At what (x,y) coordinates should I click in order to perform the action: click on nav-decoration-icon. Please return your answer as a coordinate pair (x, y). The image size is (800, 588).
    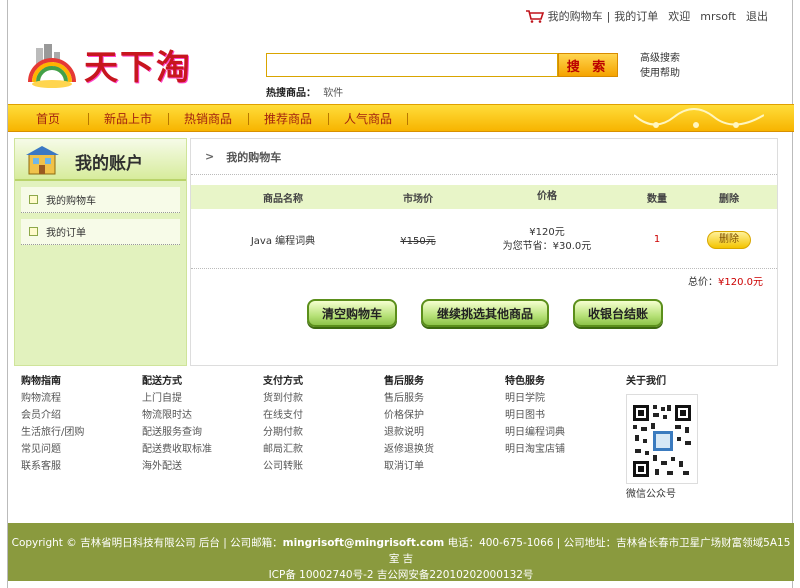
    Looking at the image, I should click on (699, 118).